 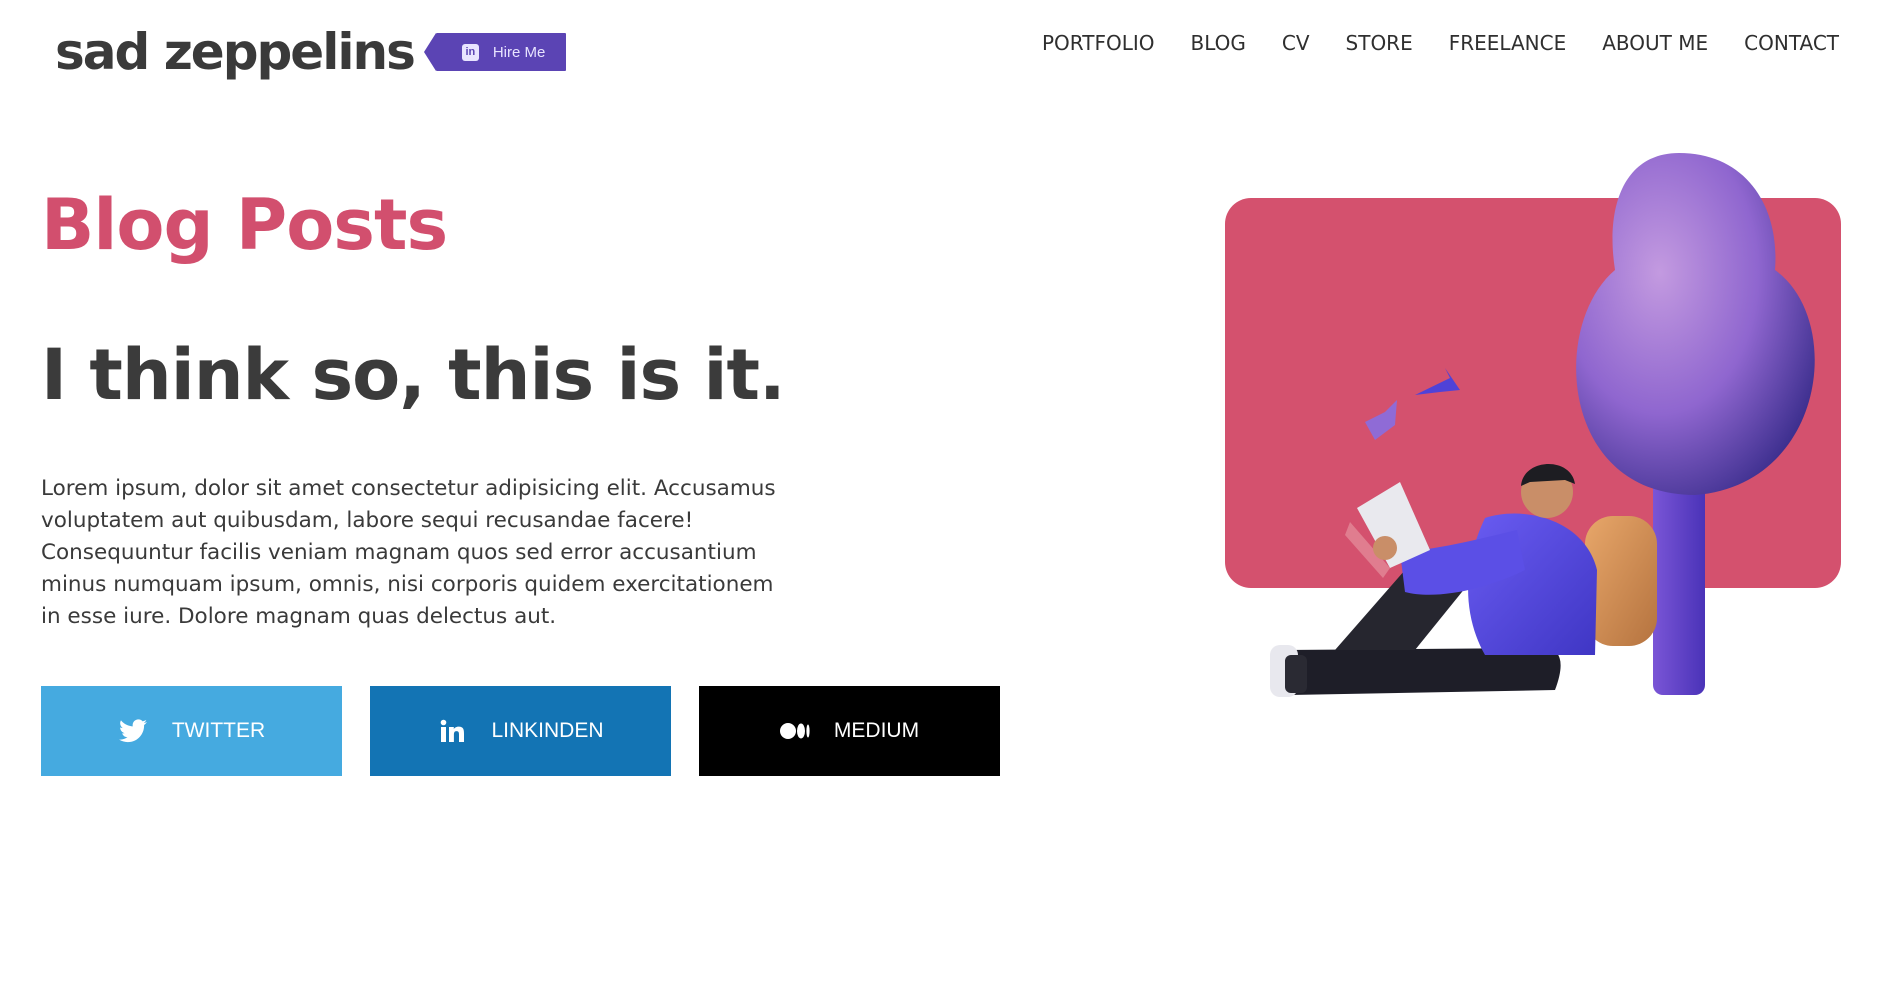 I want to click on nav-item-blog: BLOG, so click(x=1217, y=43).